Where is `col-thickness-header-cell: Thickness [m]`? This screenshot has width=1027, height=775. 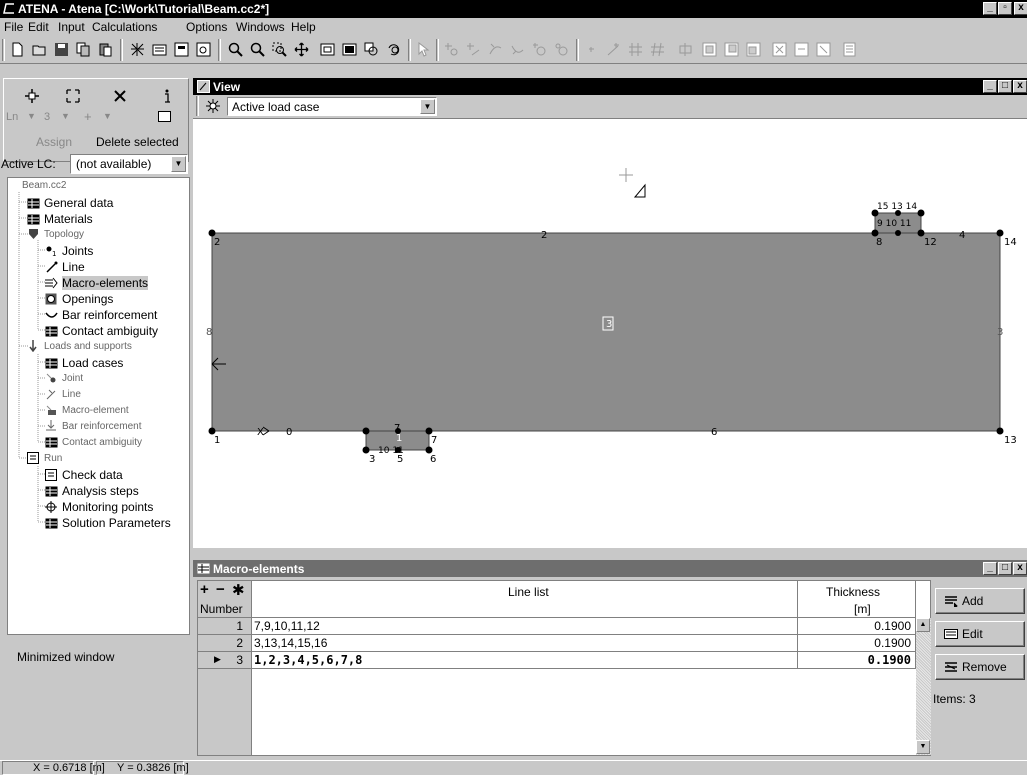
col-thickness-header-cell: Thickness [m] is located at coordinates (857, 599).